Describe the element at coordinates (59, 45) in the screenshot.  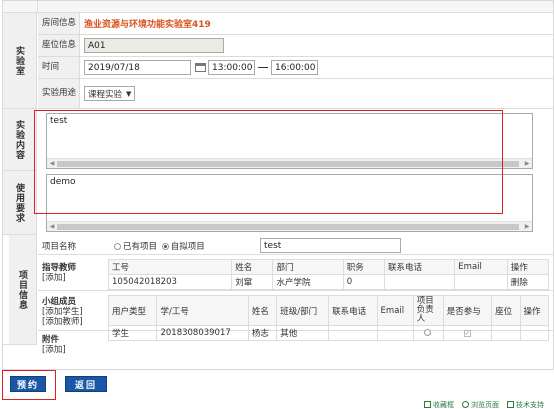
I see `seat-label: 座位信息` at that location.